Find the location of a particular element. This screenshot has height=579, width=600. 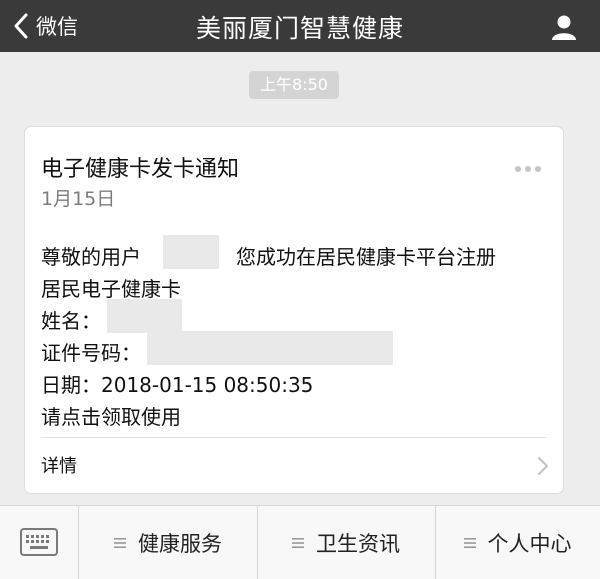

menu-personal-center: 个人中心 is located at coordinates (517, 542).